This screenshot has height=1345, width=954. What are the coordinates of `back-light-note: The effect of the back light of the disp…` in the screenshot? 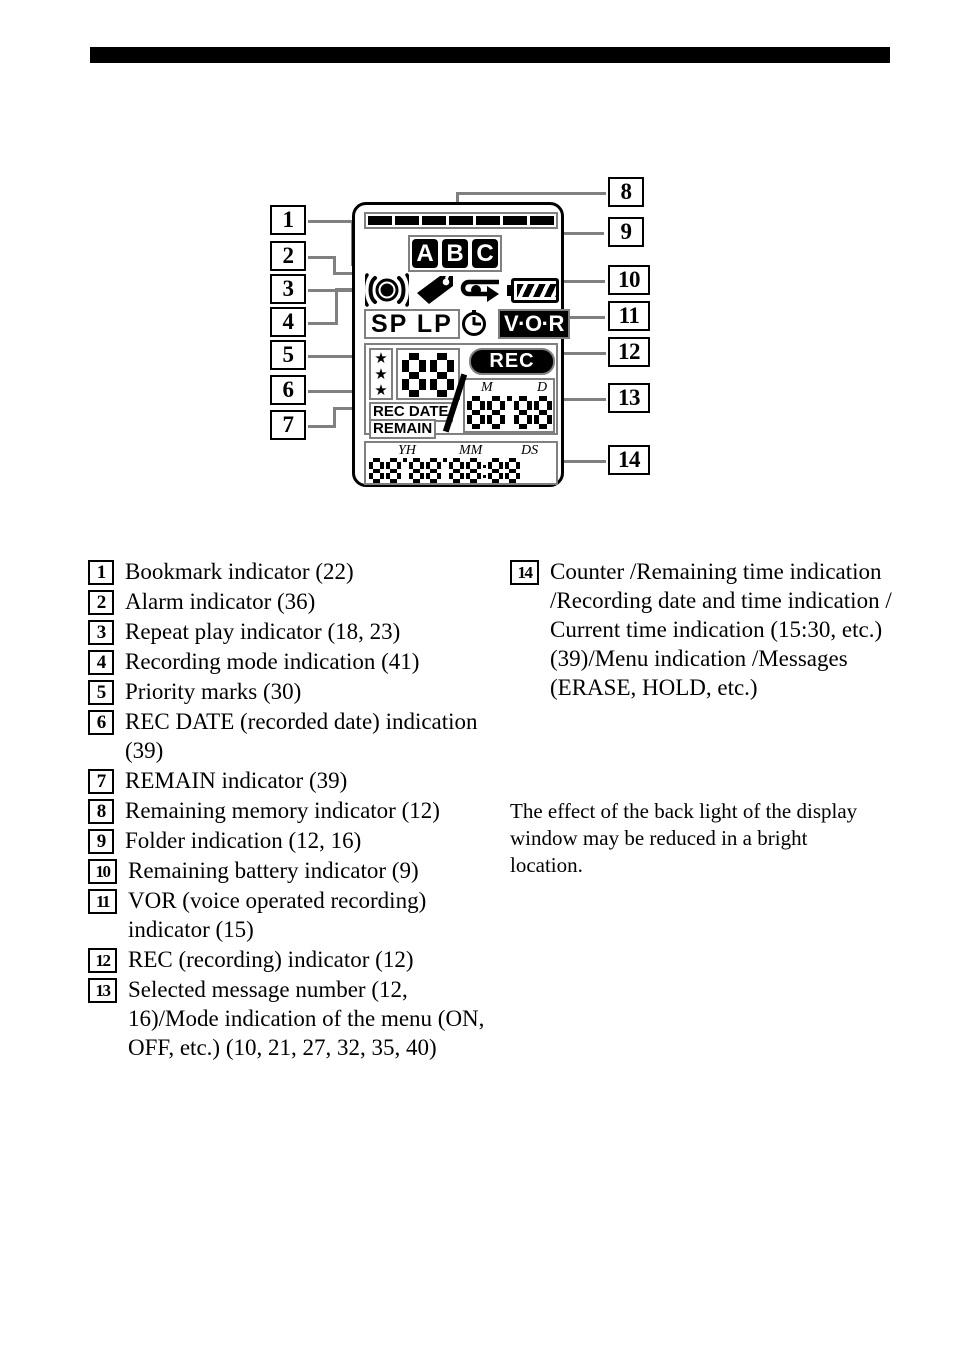 It's located at (684, 838).